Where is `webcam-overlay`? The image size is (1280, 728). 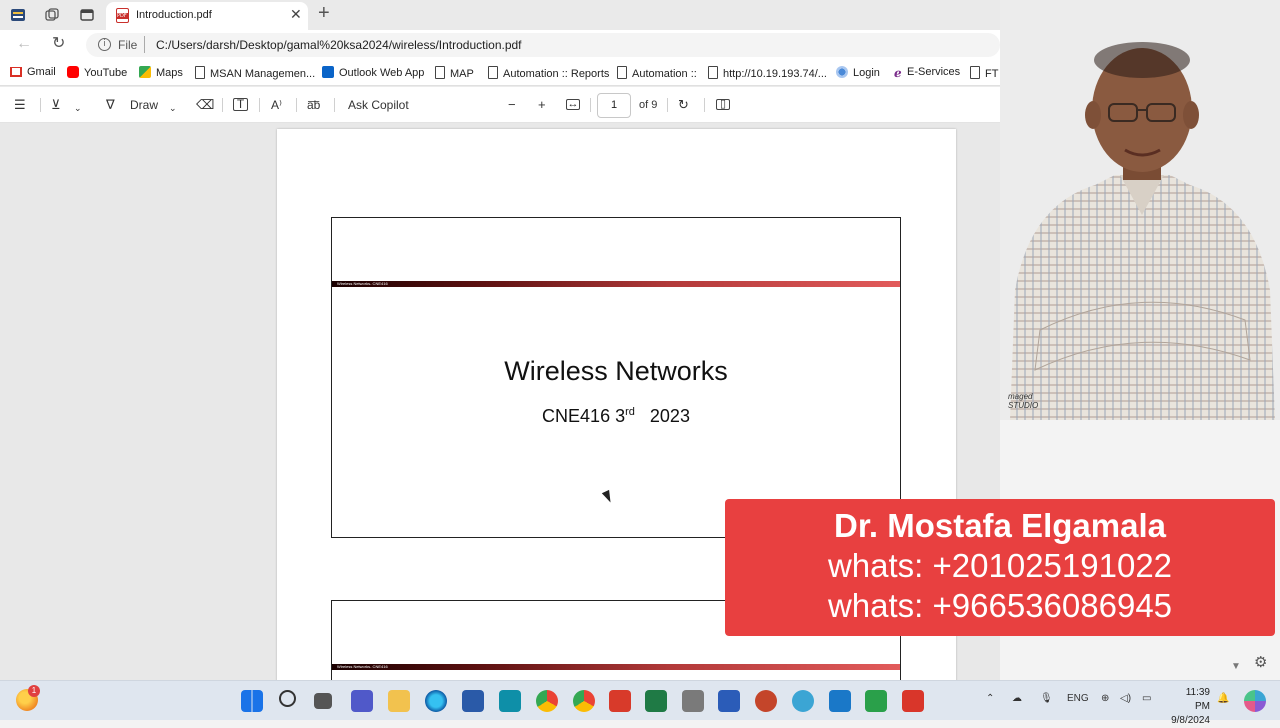
webcam-overlay is located at coordinates (1140, 210).